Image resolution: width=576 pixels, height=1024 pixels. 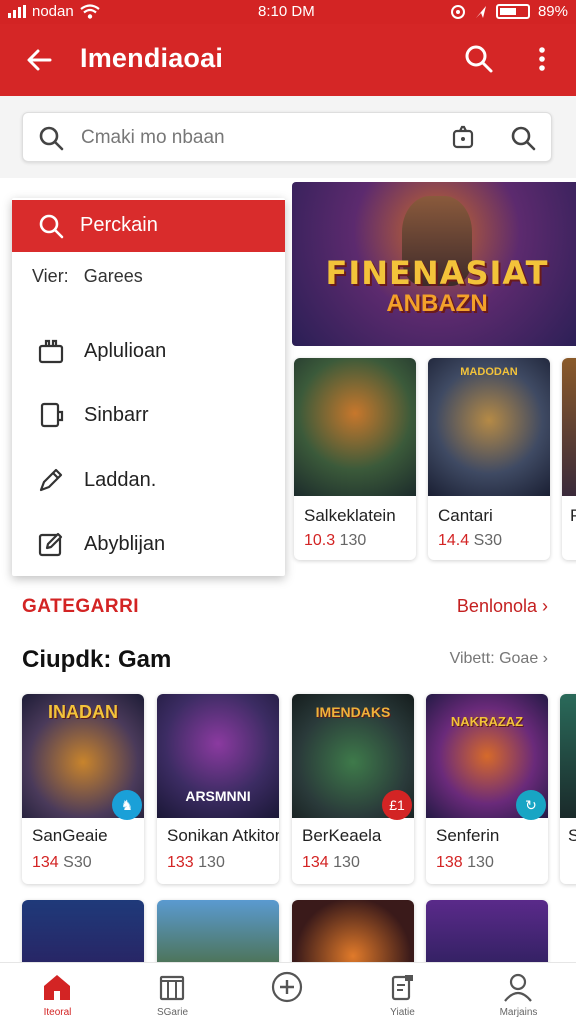 What do you see at coordinates (148, 545) in the screenshot?
I see `menu-item-edit: Abyblijan` at bounding box center [148, 545].